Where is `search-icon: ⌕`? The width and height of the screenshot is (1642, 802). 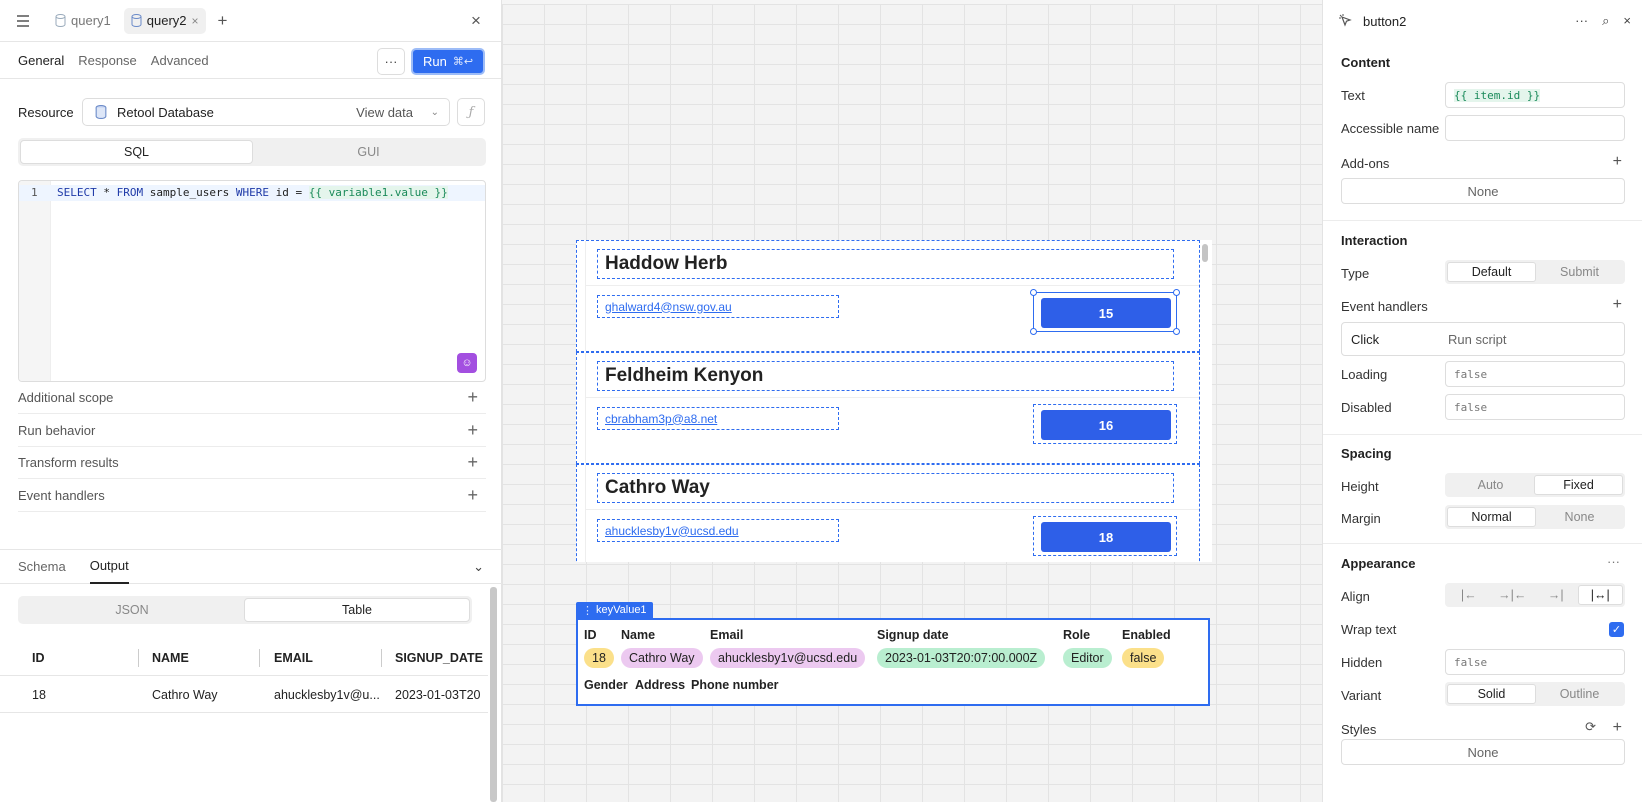
search-icon: ⌕ is located at coordinates (1605, 21).